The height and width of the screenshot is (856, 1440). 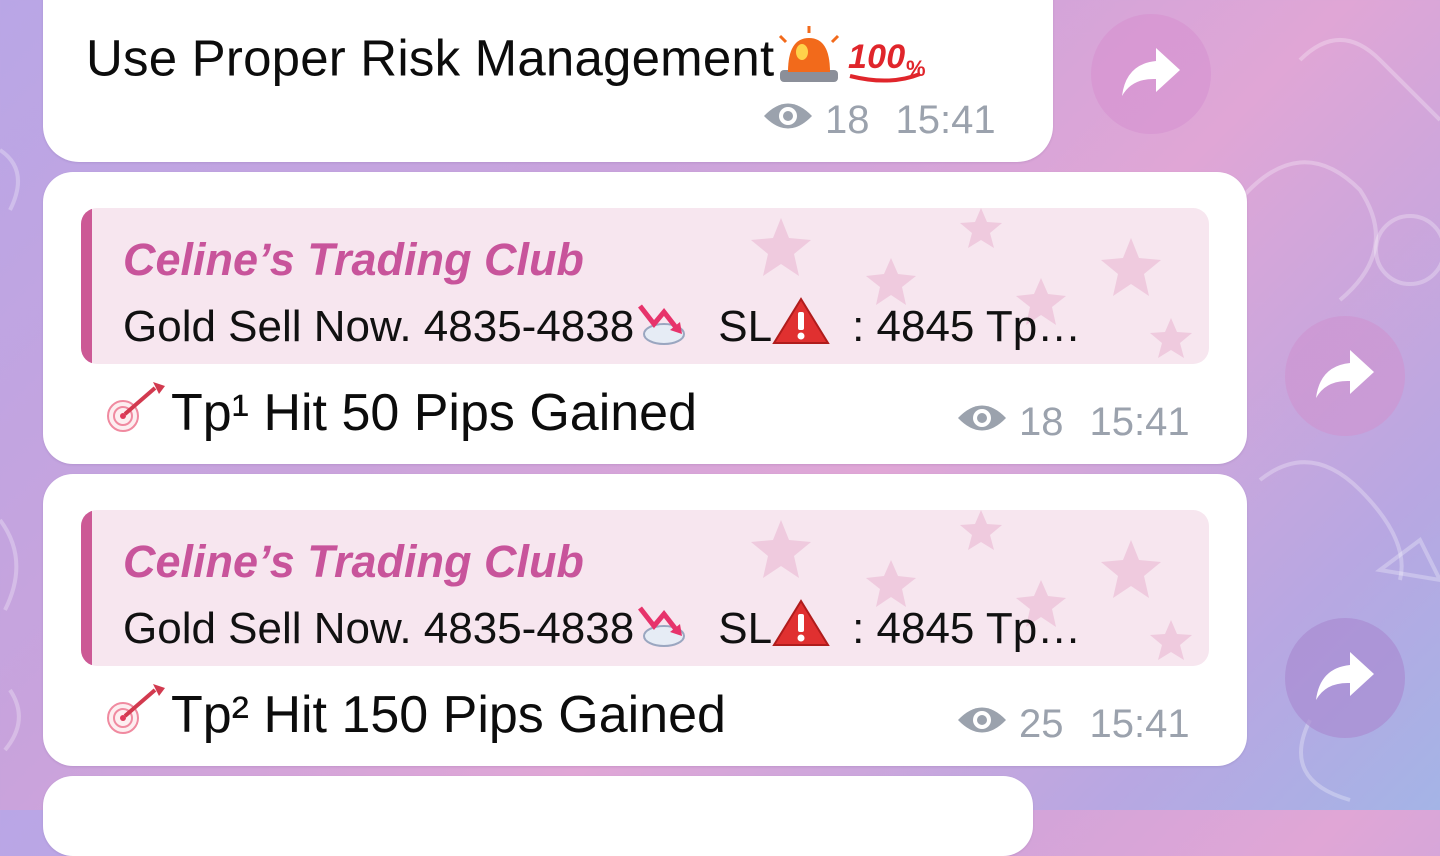 What do you see at coordinates (538, 816) in the screenshot?
I see `message-bubble` at bounding box center [538, 816].